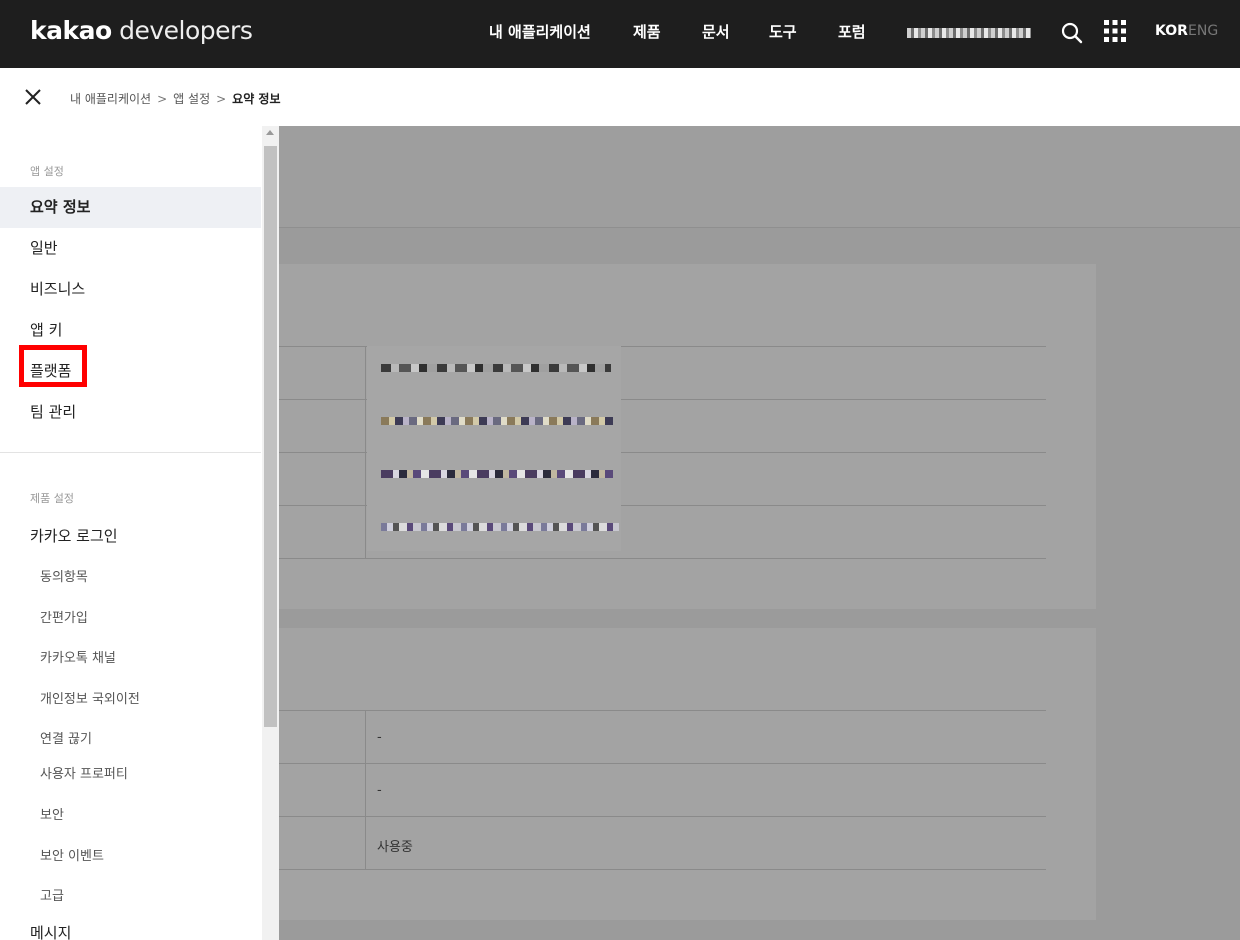  Describe the element at coordinates (759, 177) in the screenshot. I see `page-header-band` at that location.